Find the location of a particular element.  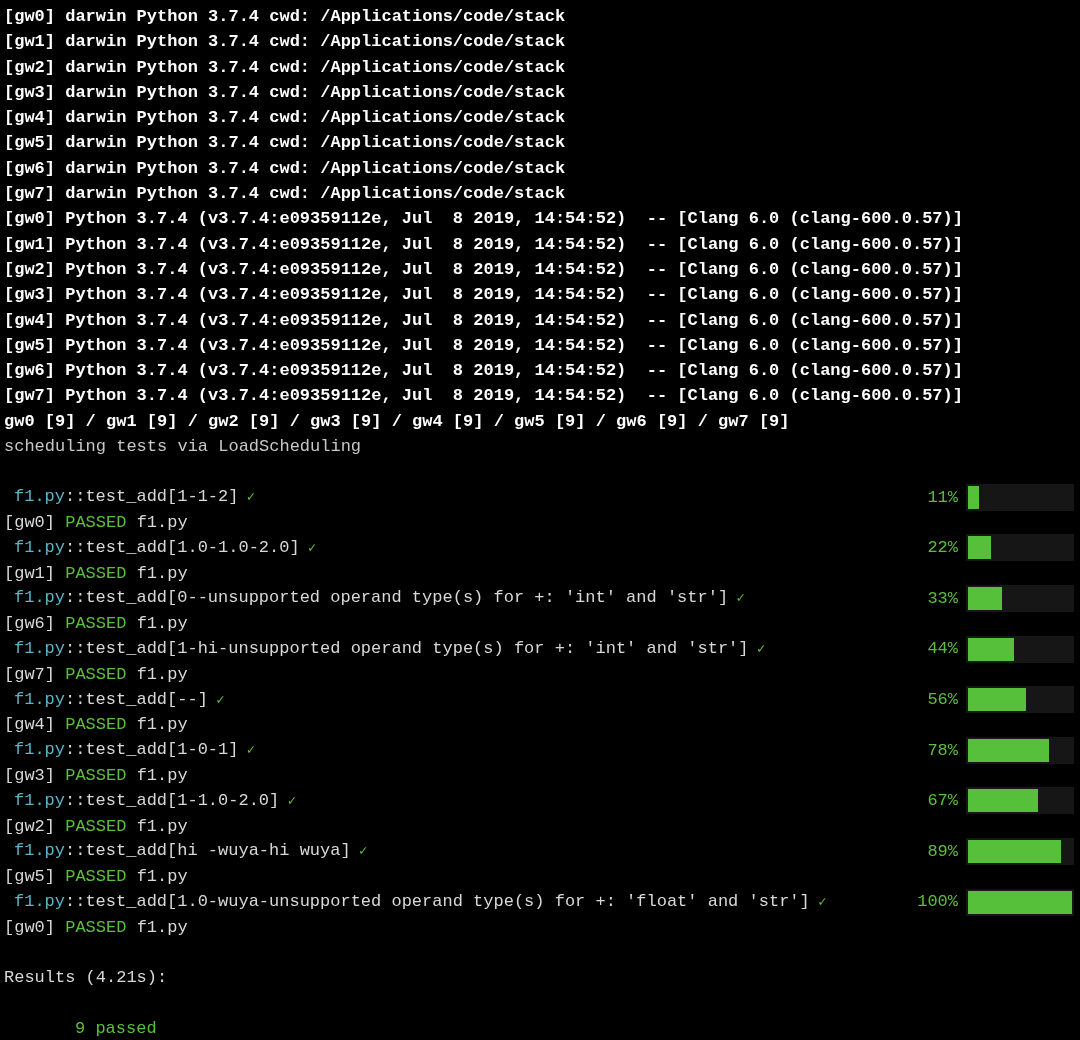

terminal-line: [gw6] Python 3.7.4 (v3.7.4:e09359112e, Jul 8 2019, 14:54:52) -- [Clang 6.0 (clang-600.0.57)] is located at coordinates (483, 371).